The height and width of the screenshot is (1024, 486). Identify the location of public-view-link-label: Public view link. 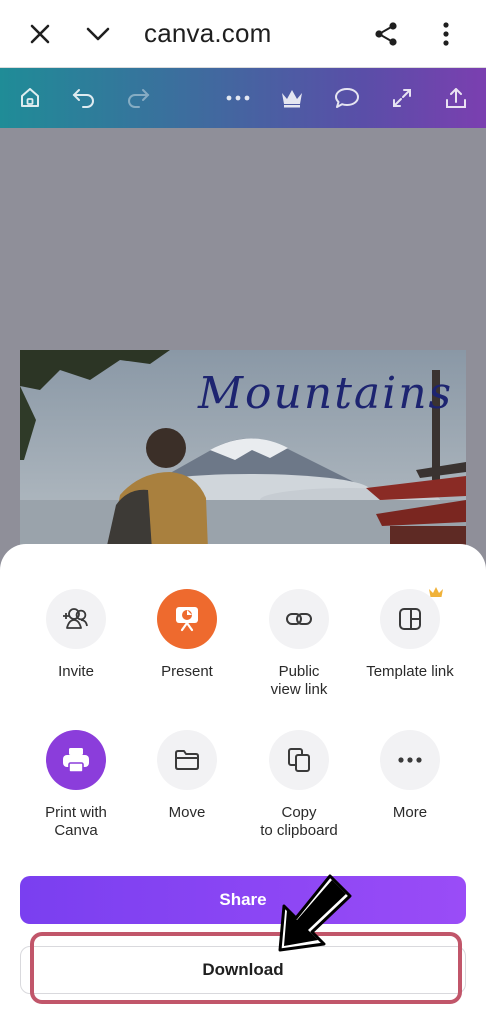
(299, 680).